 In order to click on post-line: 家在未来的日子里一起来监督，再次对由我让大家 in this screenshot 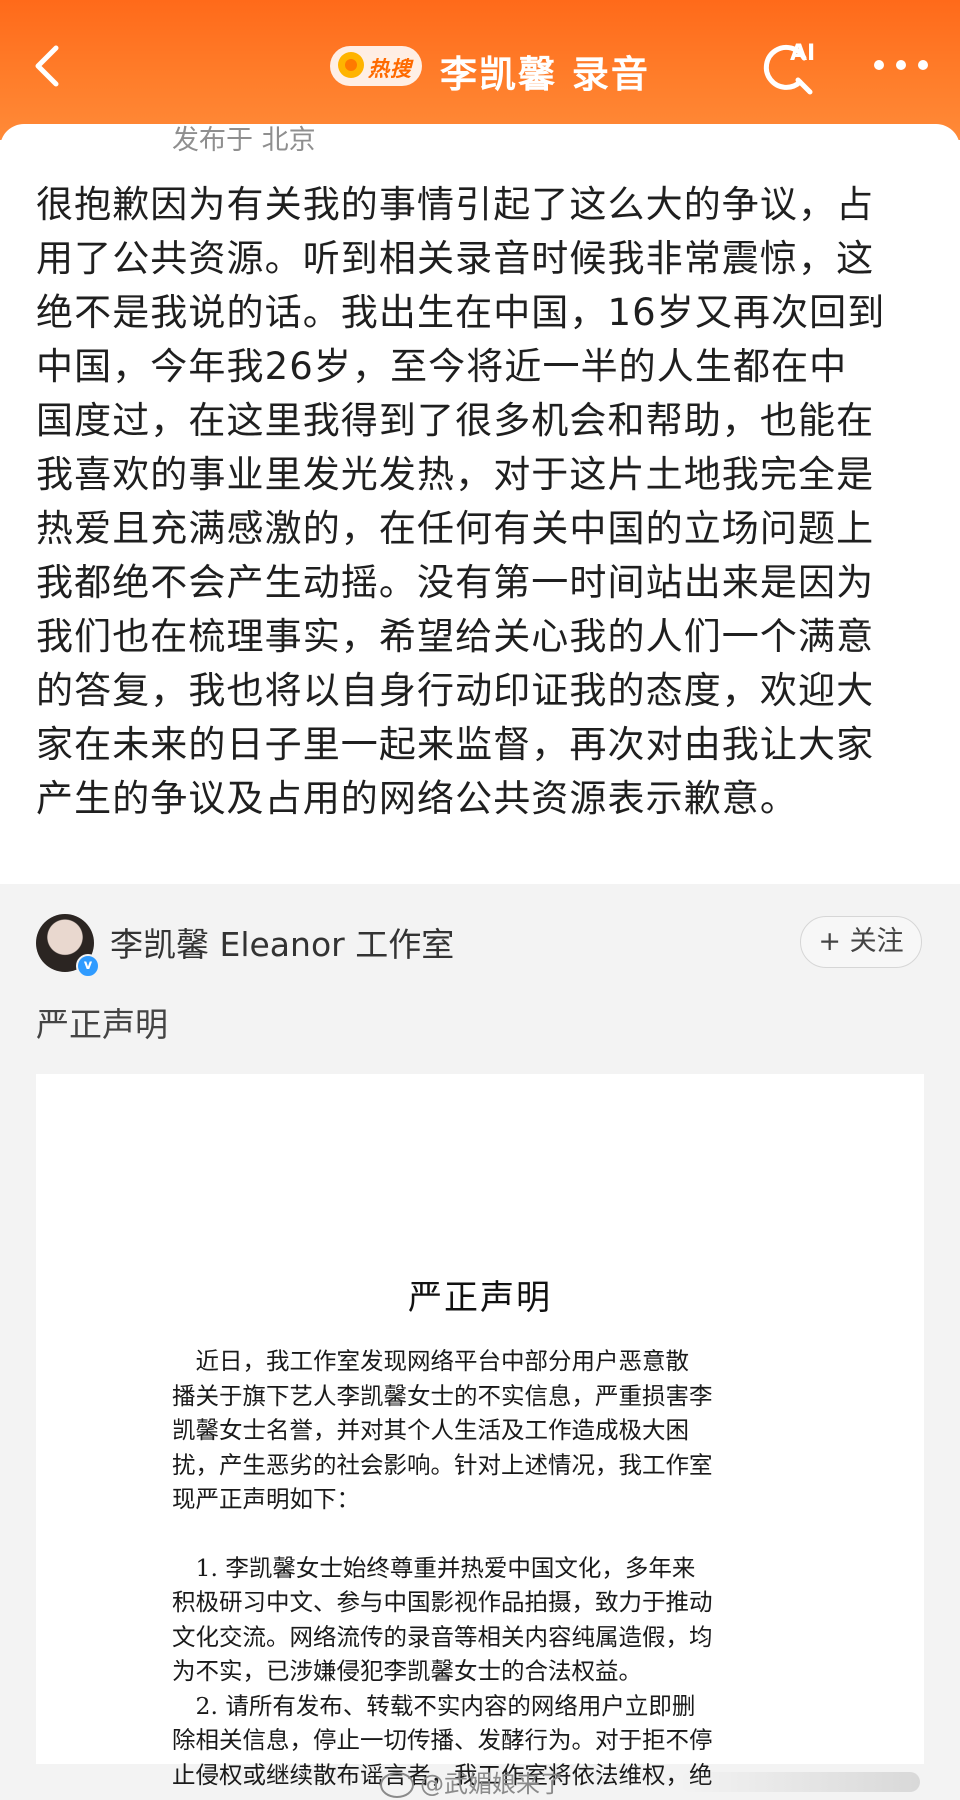, I will do `click(455, 744)`.